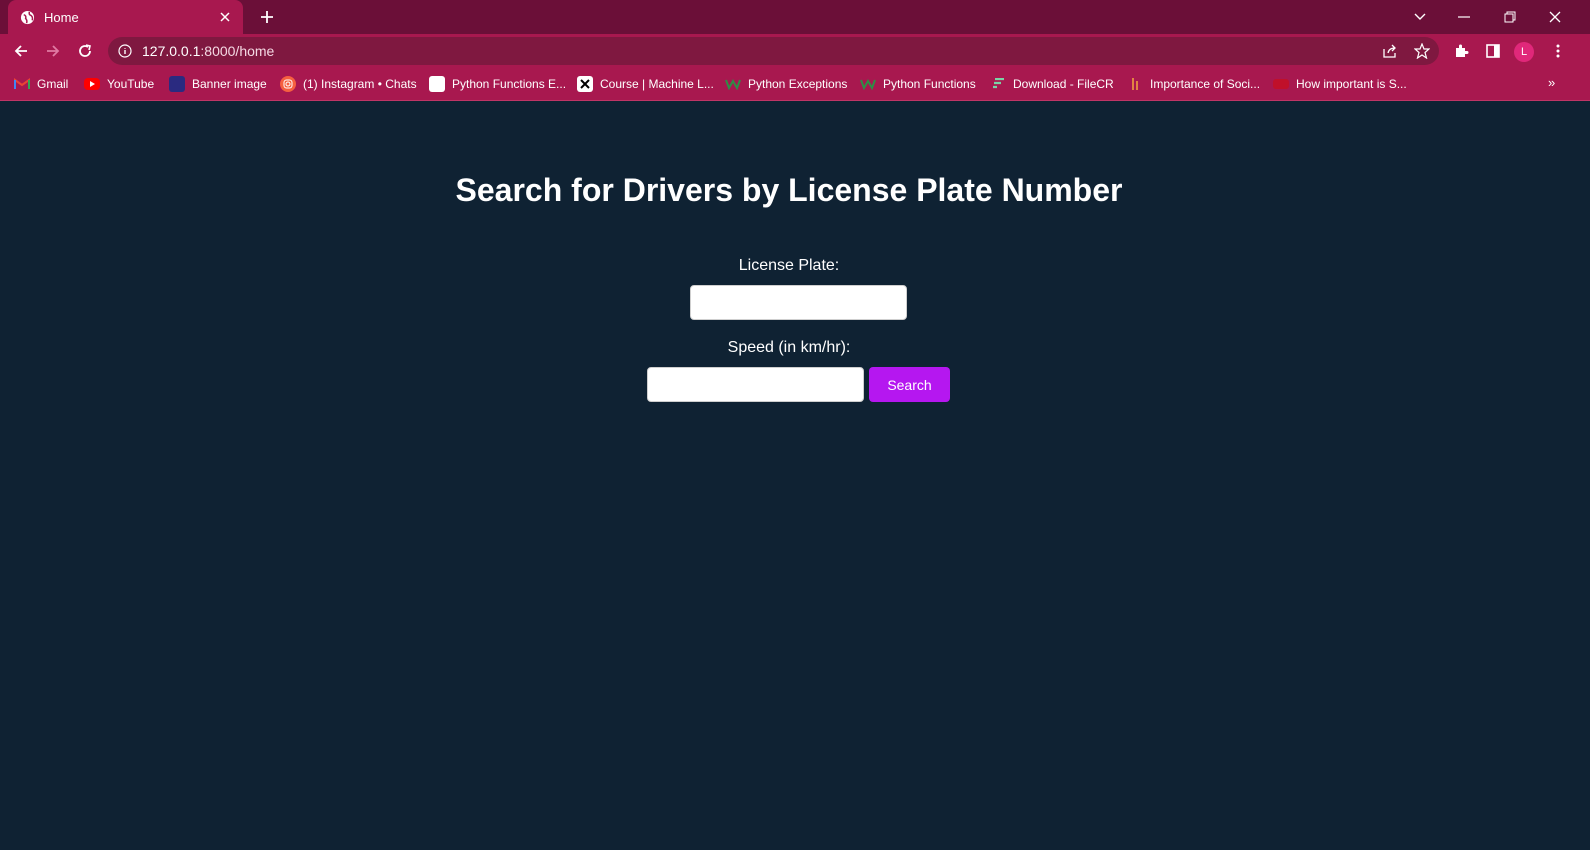 Image resolution: width=1590 pixels, height=850 pixels. What do you see at coordinates (798, 84) in the screenshot?
I see `bookmark-label: Python Exceptions` at bounding box center [798, 84].